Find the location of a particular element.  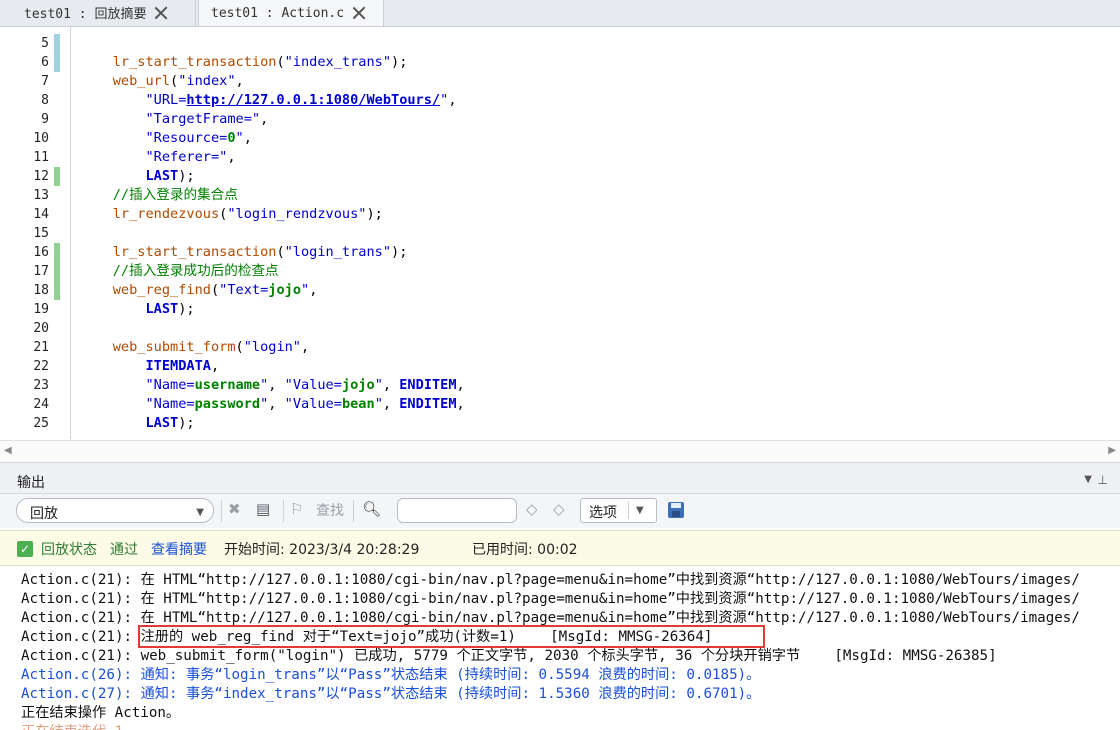

line-number: 25 is located at coordinates (41, 423).